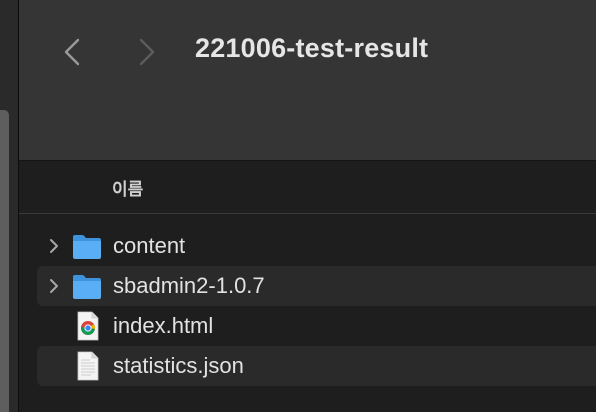  What do you see at coordinates (9, 206) in the screenshot?
I see `sidebar` at bounding box center [9, 206].